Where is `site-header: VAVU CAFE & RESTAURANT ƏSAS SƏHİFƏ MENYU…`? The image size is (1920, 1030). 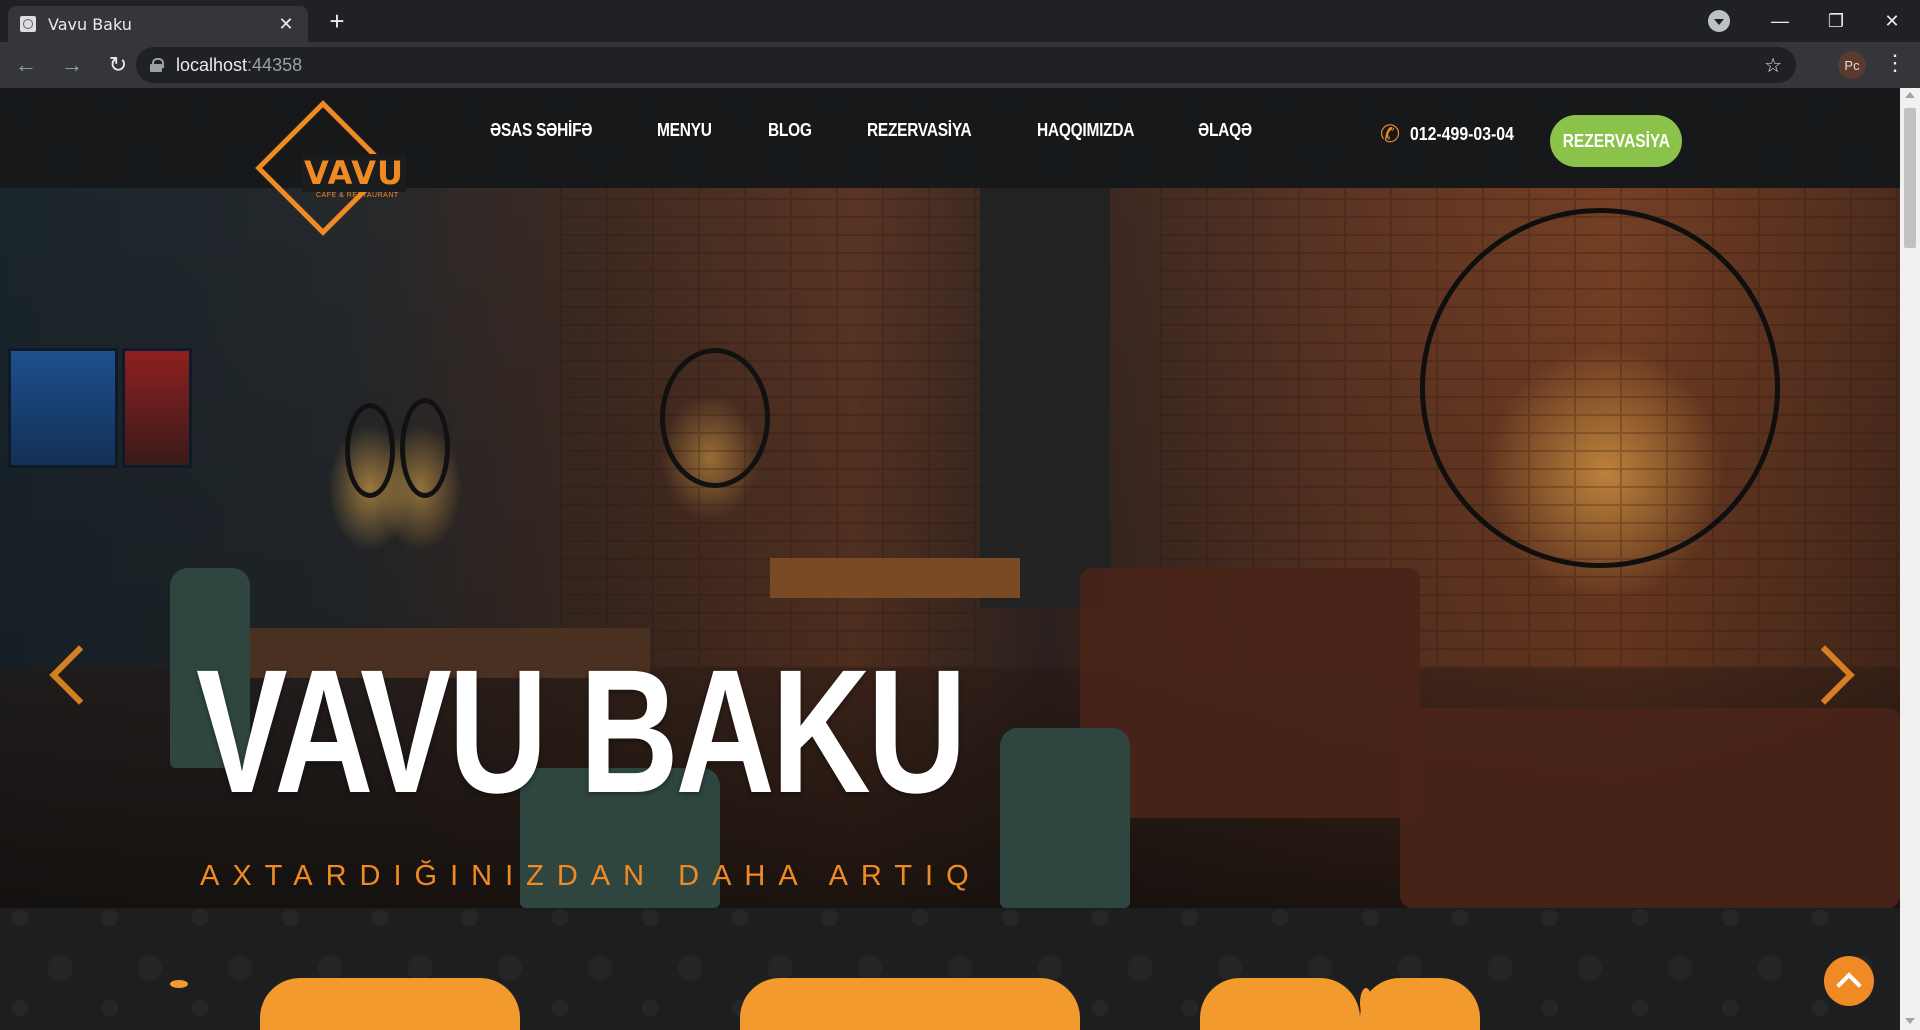 site-header: VAVU CAFE & RESTAURANT ƏSAS SƏHİFƏ MENYU… is located at coordinates (950, 162).